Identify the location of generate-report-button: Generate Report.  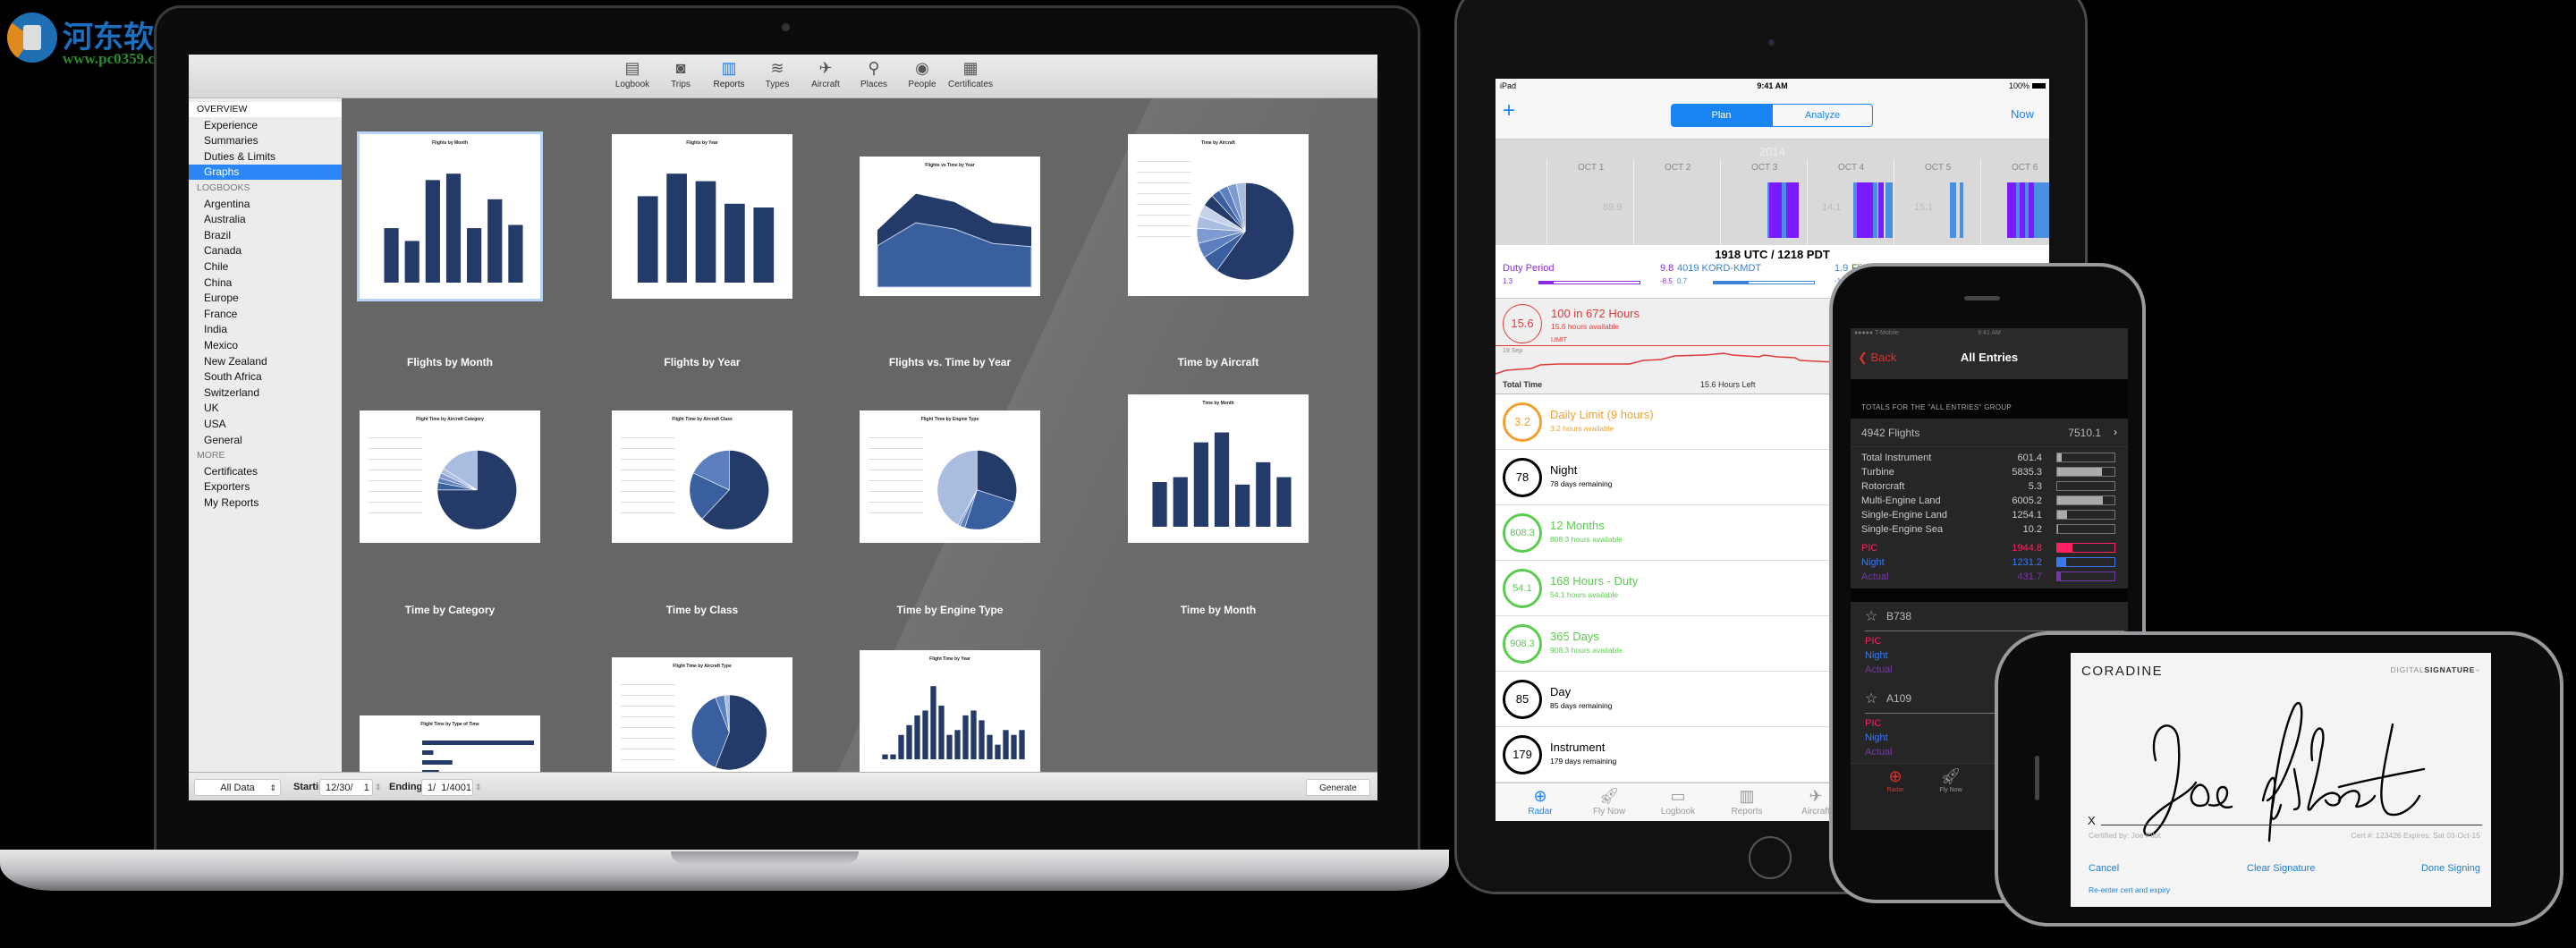
(1338, 787).